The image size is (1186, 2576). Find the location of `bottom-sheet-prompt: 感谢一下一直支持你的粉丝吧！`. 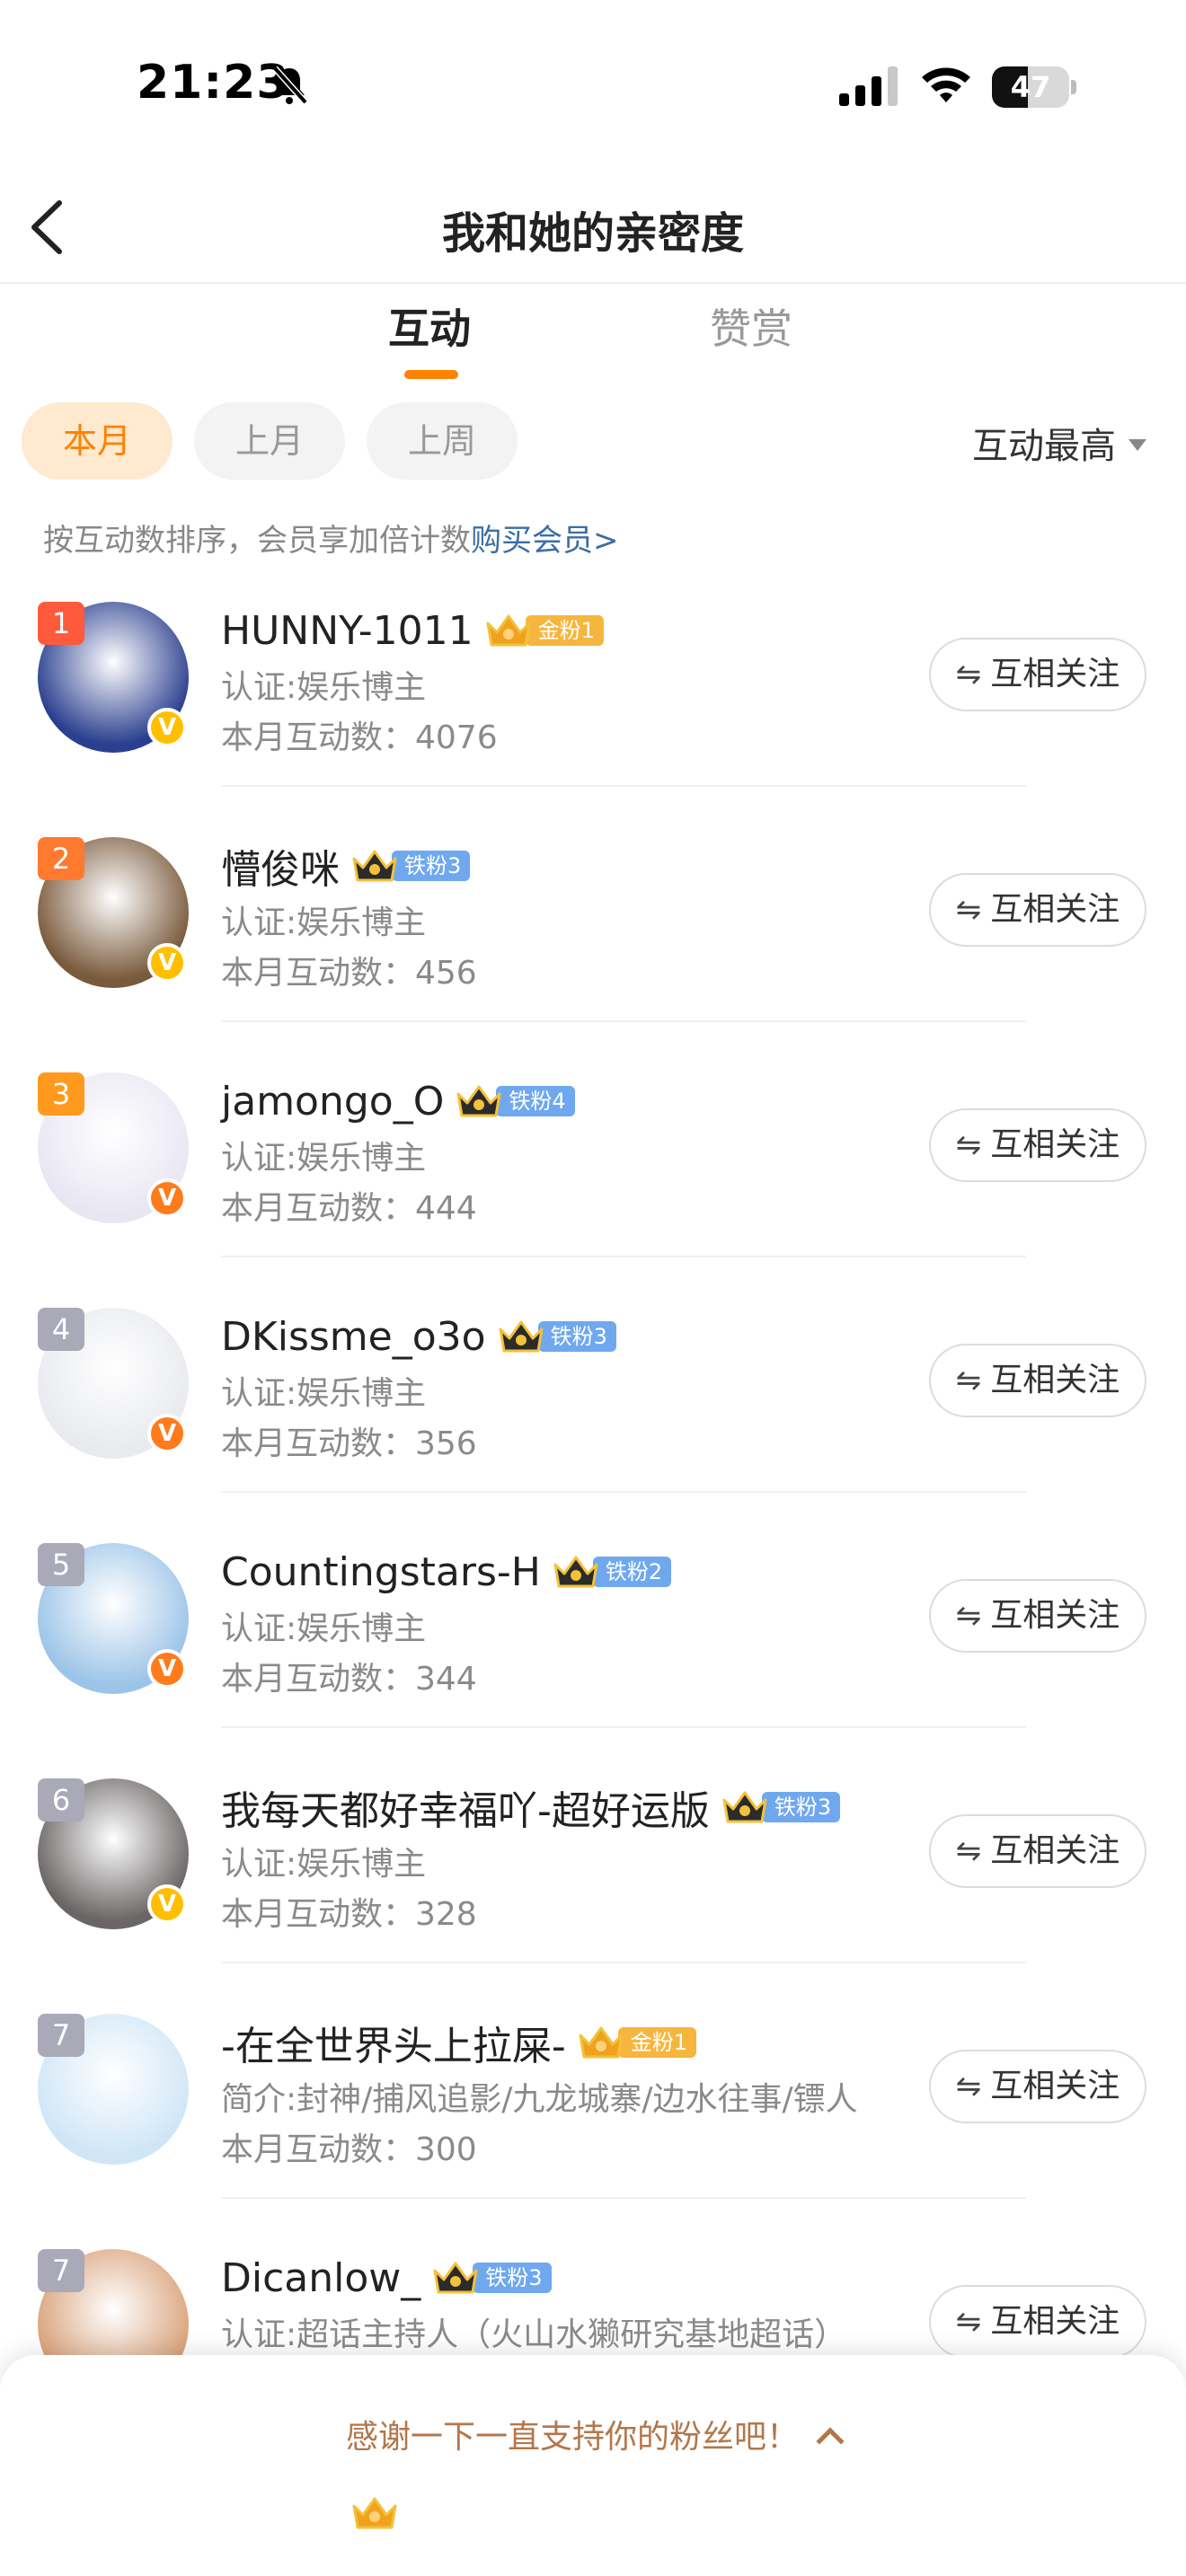

bottom-sheet-prompt: 感谢一下一直支持你的粉丝吧！ is located at coordinates (593, 2434).